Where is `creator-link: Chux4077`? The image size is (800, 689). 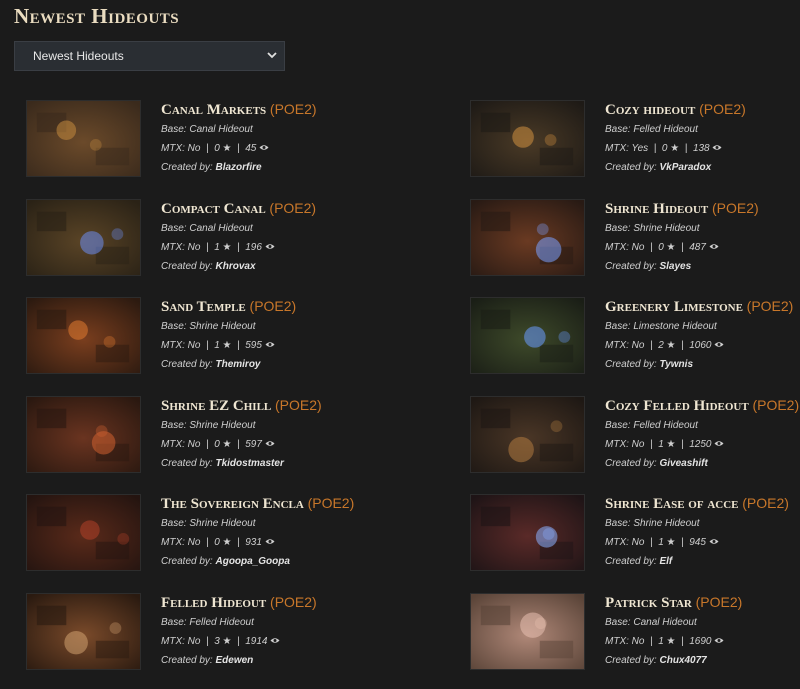
creator-link: Chux4077 is located at coordinates (682, 660).